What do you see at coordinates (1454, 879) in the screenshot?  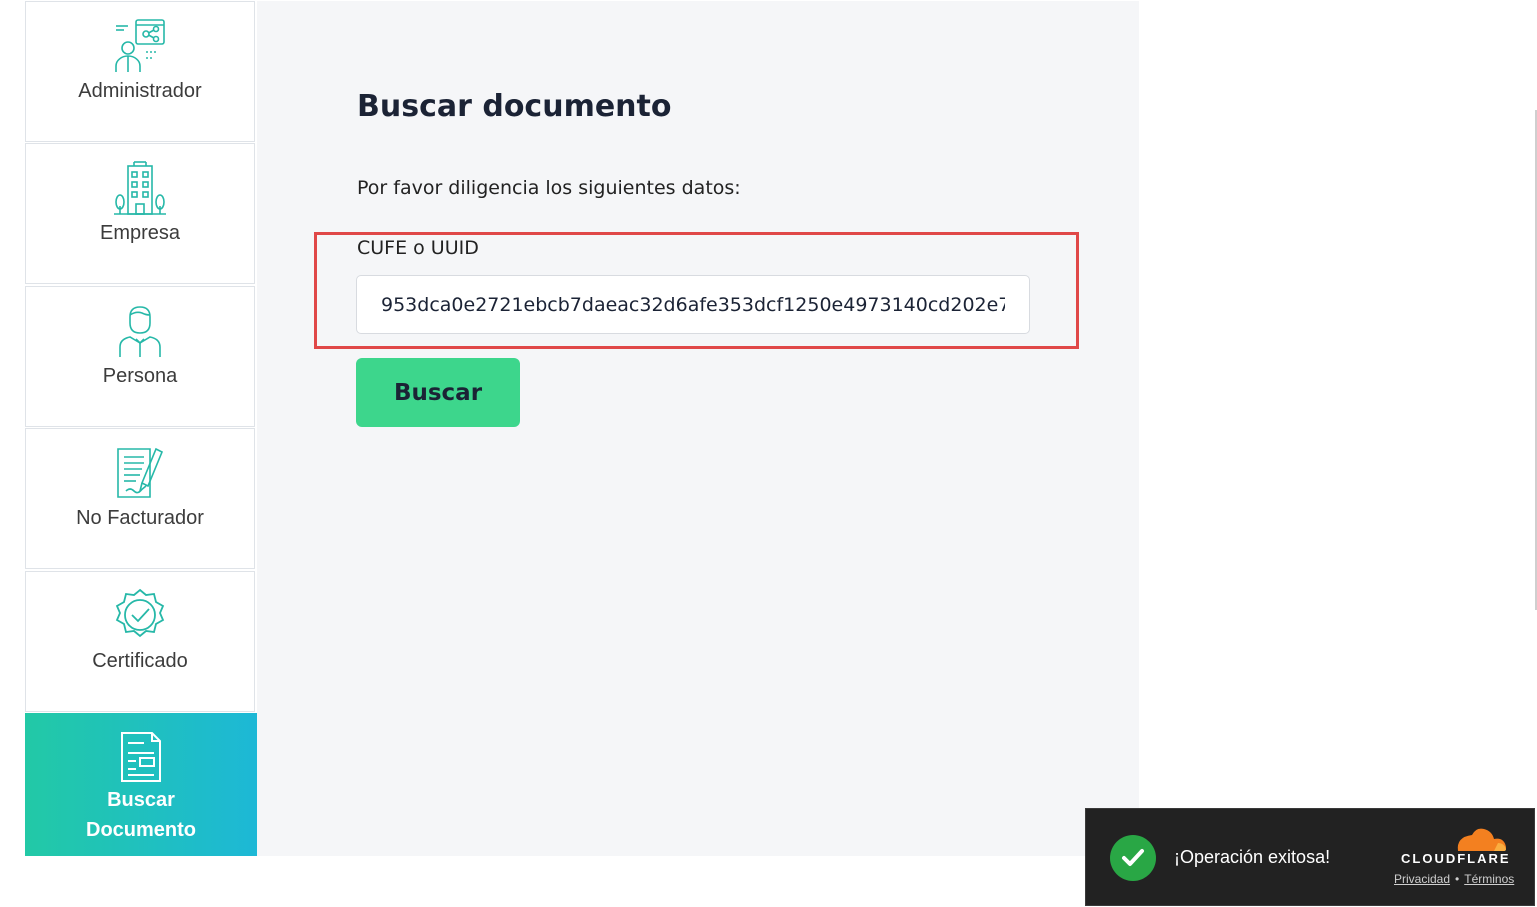 I see `toast-links: Privacidad • Términos` at bounding box center [1454, 879].